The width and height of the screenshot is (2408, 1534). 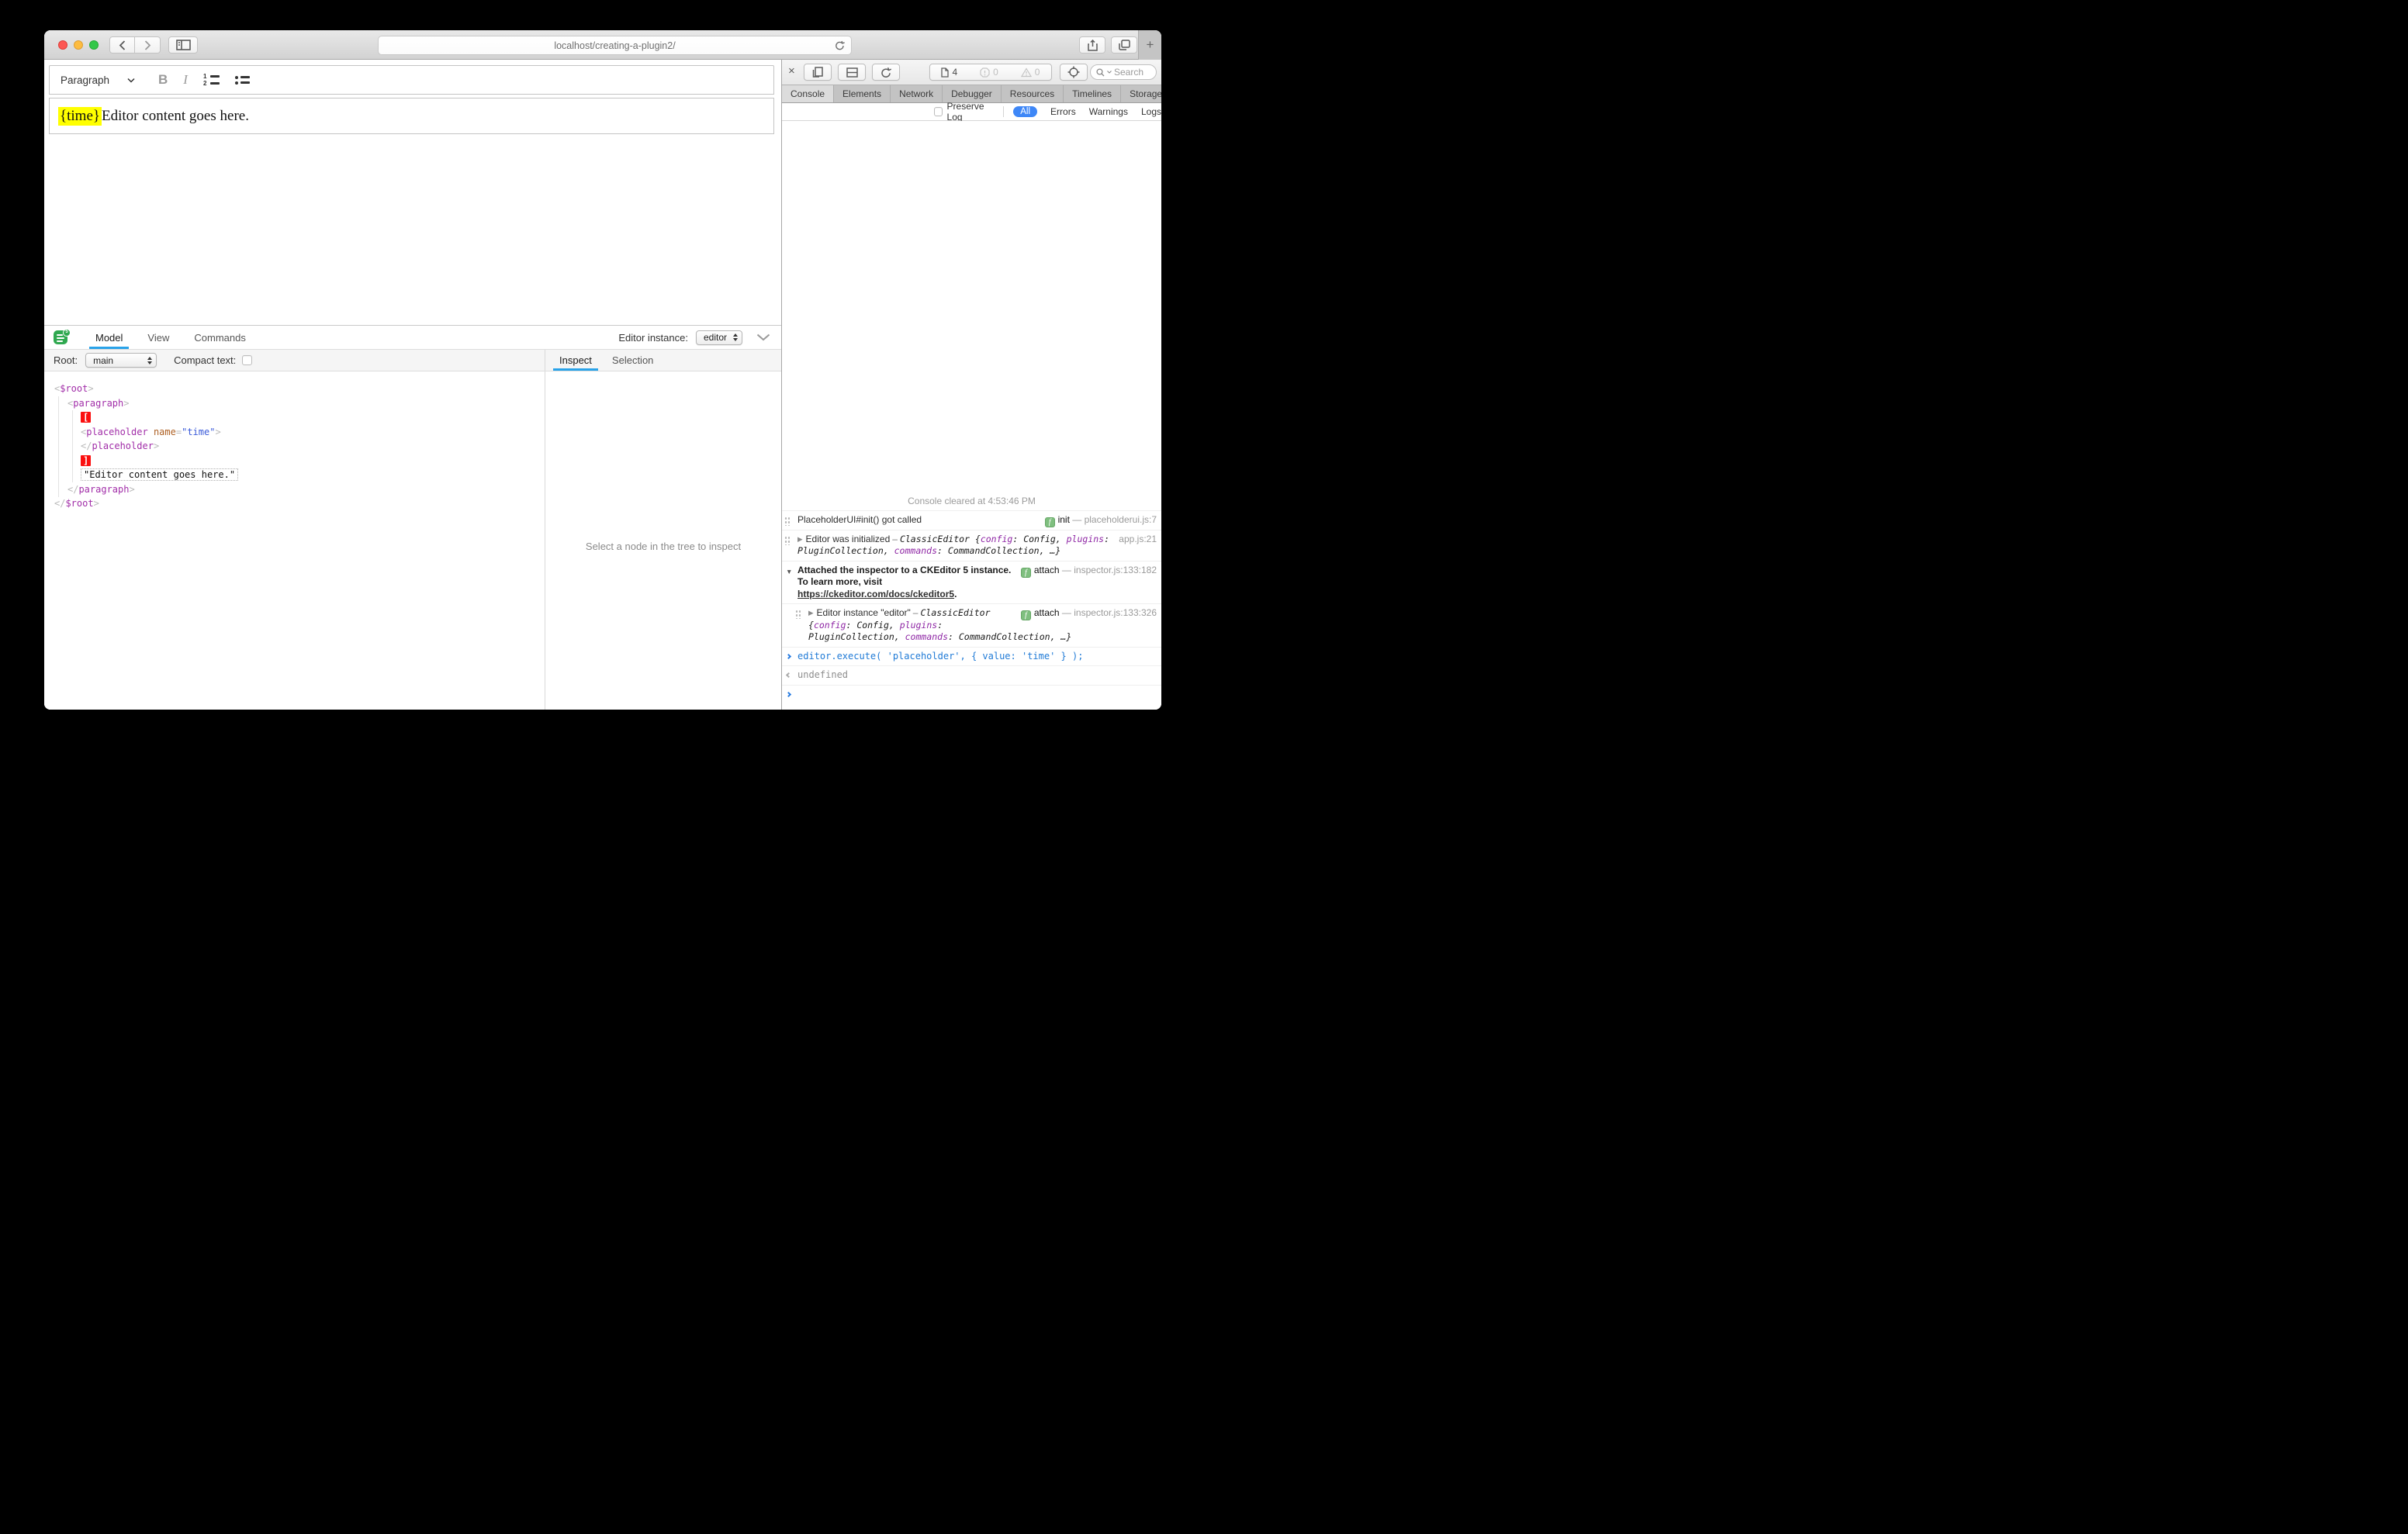 I want to click on tree-node-line: </paragraph>, so click(x=295, y=489).